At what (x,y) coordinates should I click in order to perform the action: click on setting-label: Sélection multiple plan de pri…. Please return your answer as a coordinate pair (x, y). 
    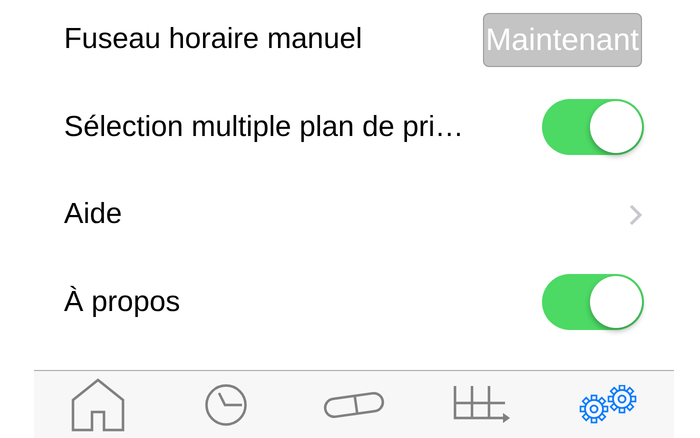
    Looking at the image, I should click on (264, 127).